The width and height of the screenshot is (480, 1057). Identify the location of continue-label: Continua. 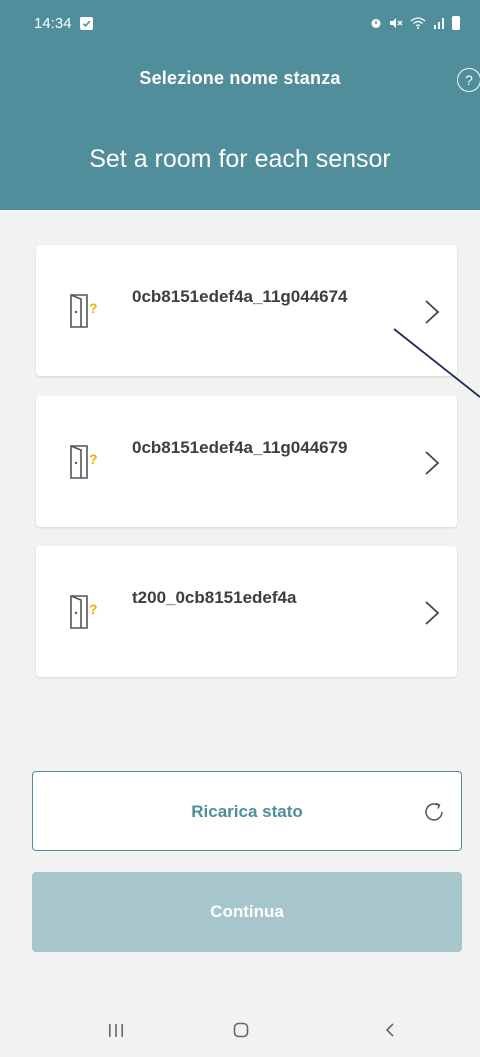
(247, 911).